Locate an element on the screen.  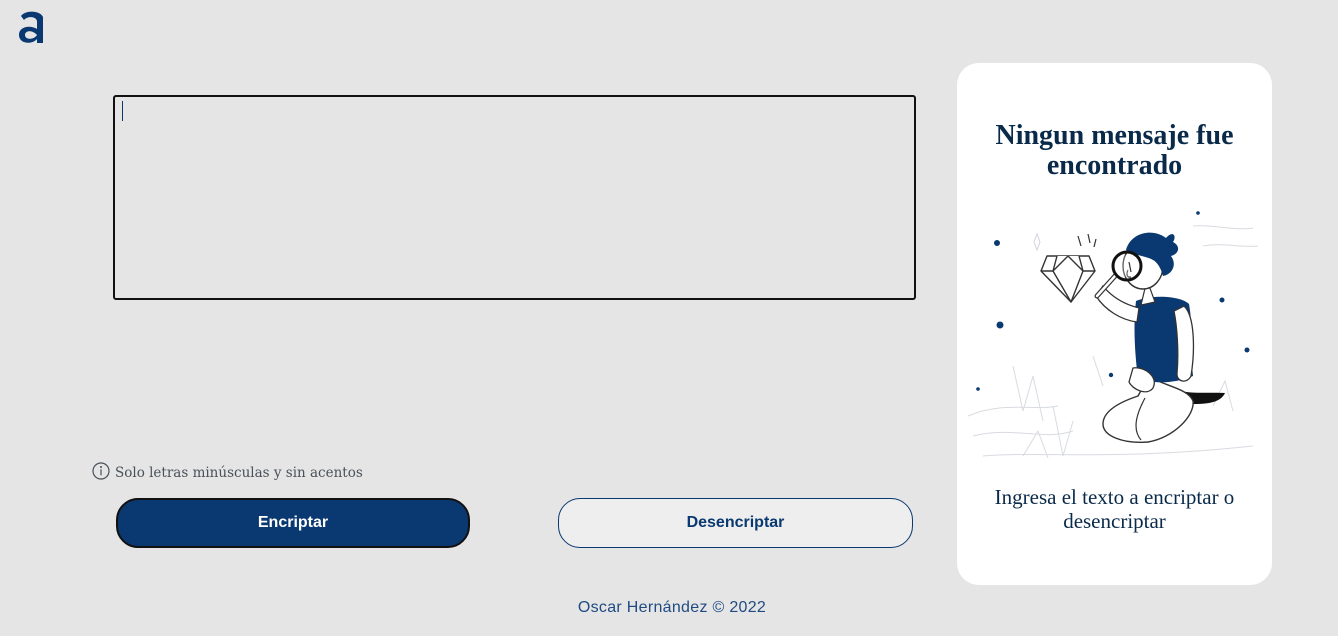
person-with-magnifying-glass-illustration is located at coordinates (1113, 335).